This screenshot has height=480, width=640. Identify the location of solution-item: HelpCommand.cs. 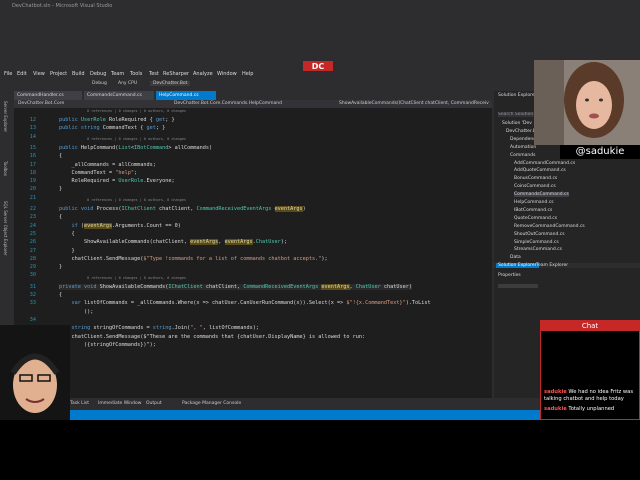
(534, 202).